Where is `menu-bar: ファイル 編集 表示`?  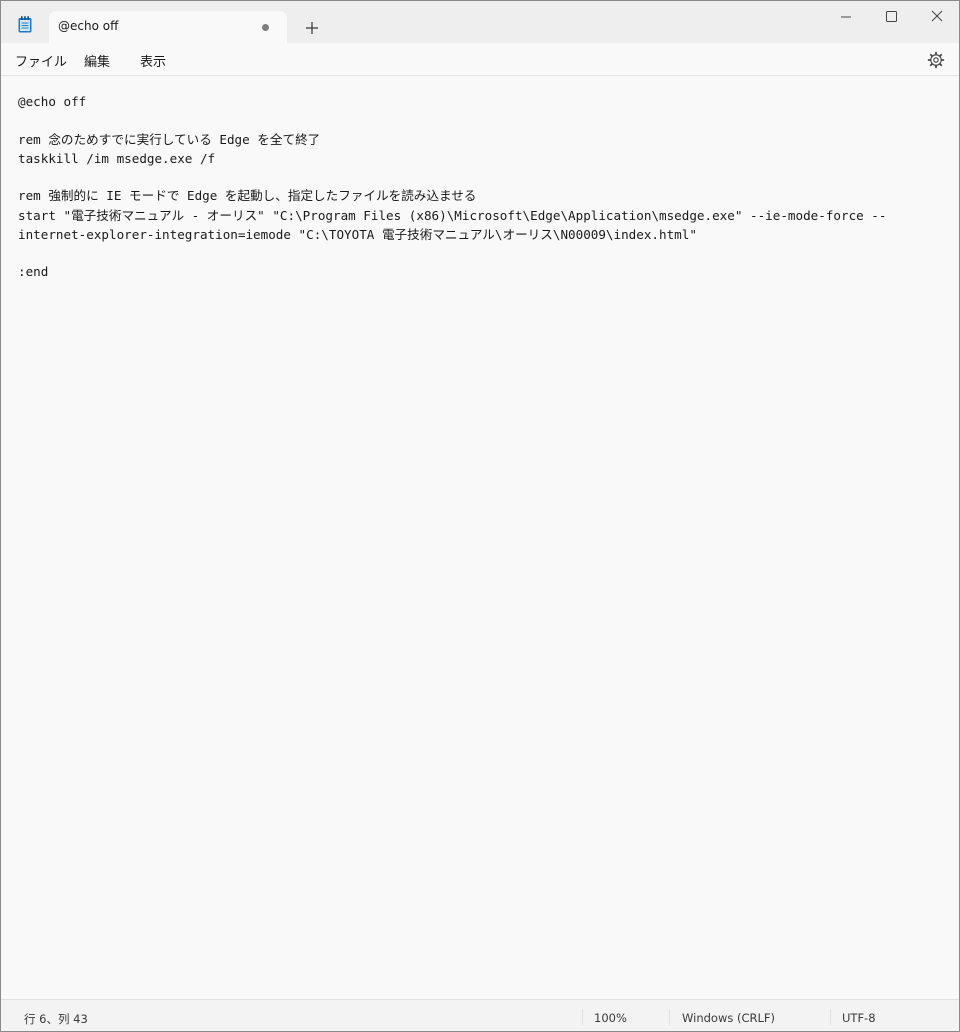
menu-bar: ファイル 編集 表示 is located at coordinates (480, 59).